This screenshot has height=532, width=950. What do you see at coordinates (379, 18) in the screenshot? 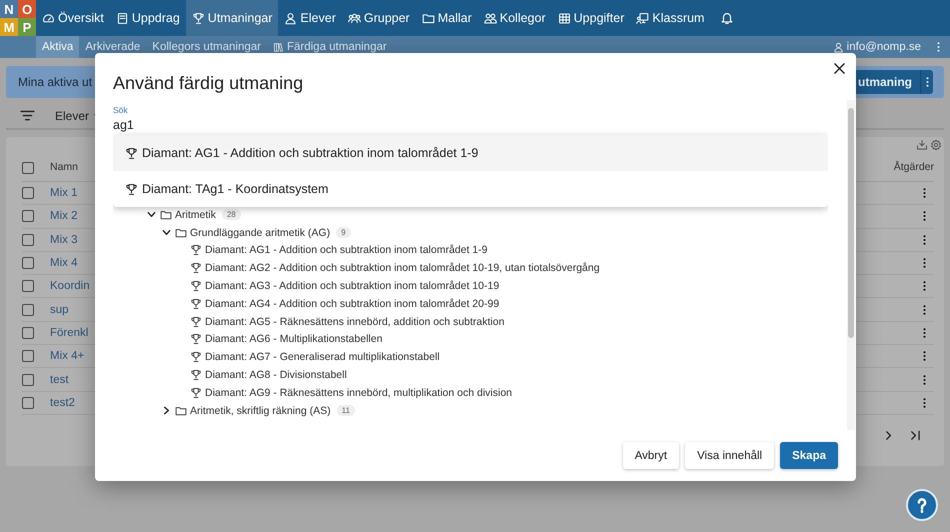
I see `nav-tab: Grupper` at bounding box center [379, 18].